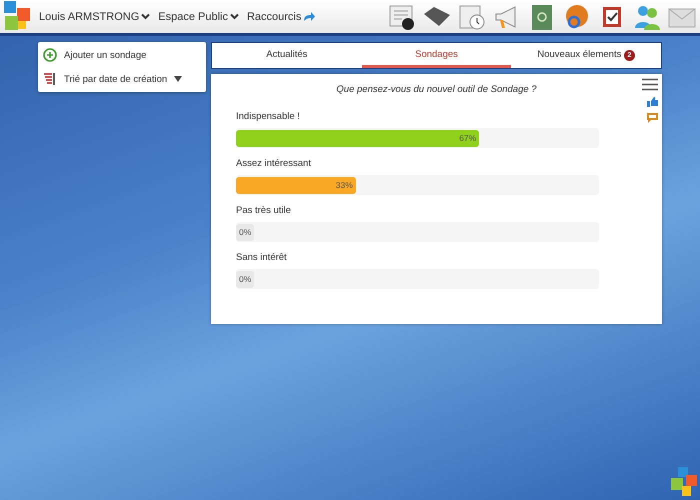 The width and height of the screenshot is (700, 500). What do you see at coordinates (268, 116) in the screenshot?
I see `option-label: Indispensable !` at bounding box center [268, 116].